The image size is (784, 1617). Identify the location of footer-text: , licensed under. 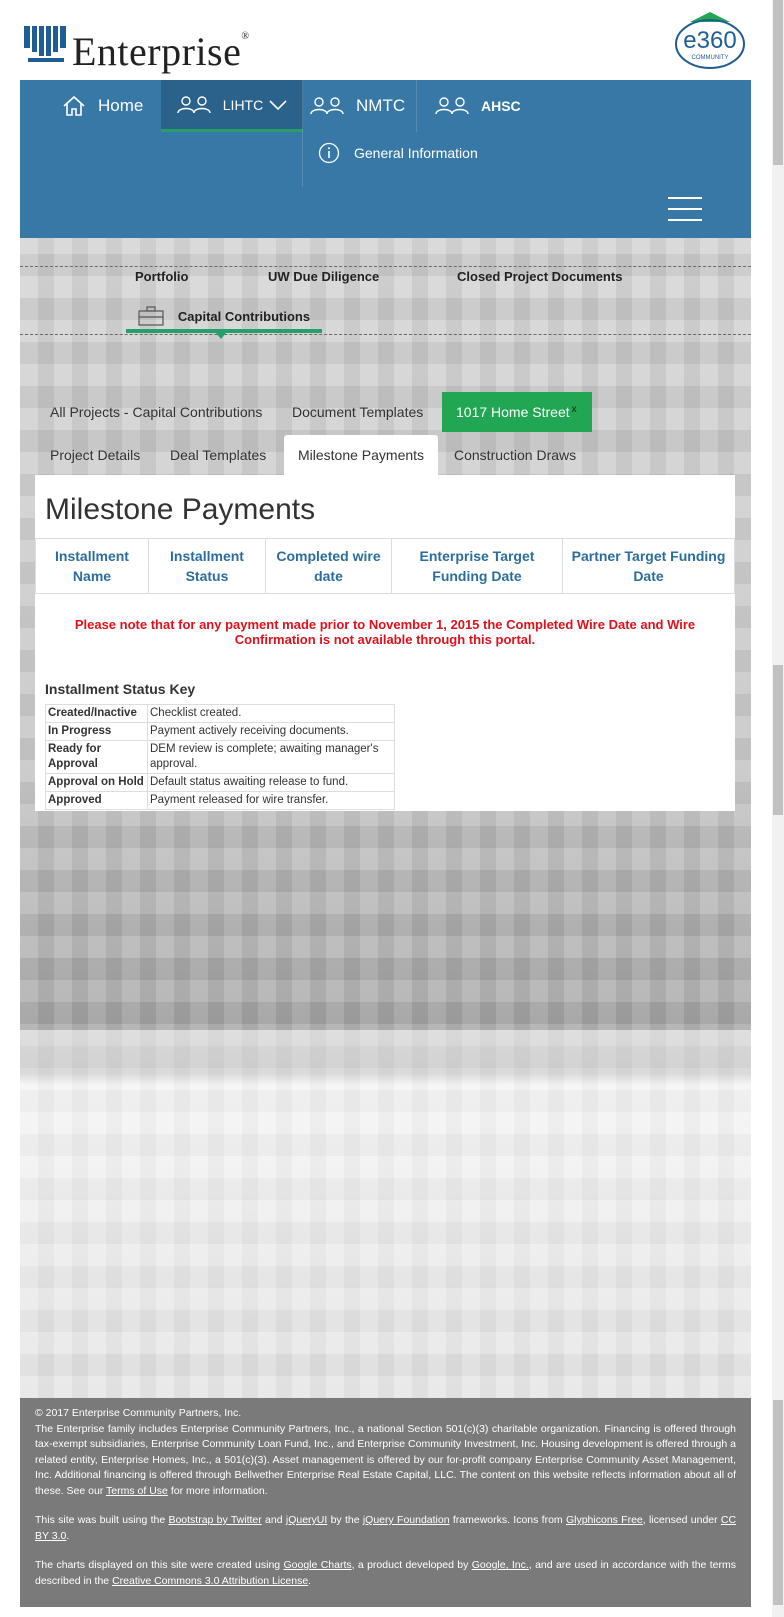
(680, 1520).